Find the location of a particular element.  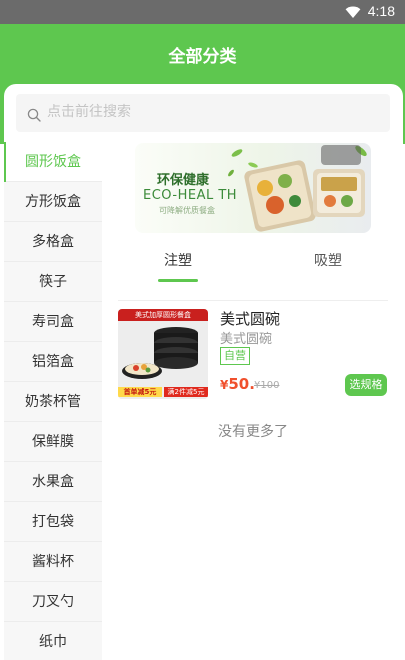

status-bar: 4:18 is located at coordinates (202, 12).